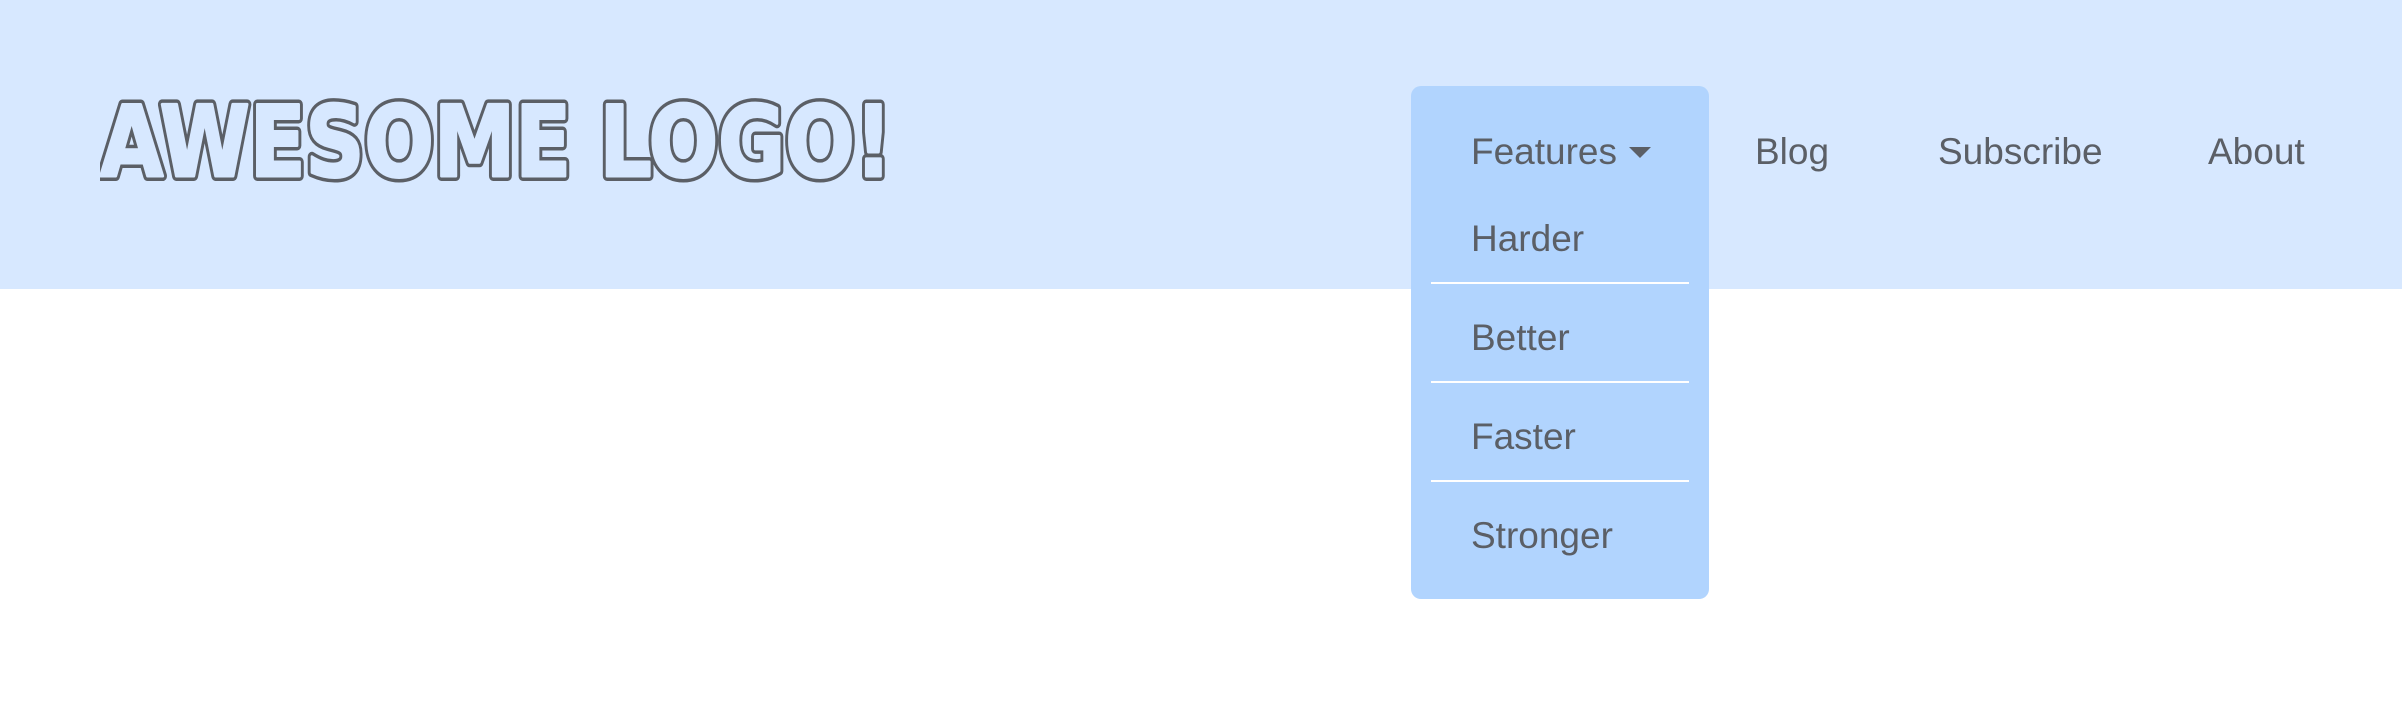 This screenshot has height=718, width=2402. I want to click on nav-features-label: Features, so click(1544, 151).